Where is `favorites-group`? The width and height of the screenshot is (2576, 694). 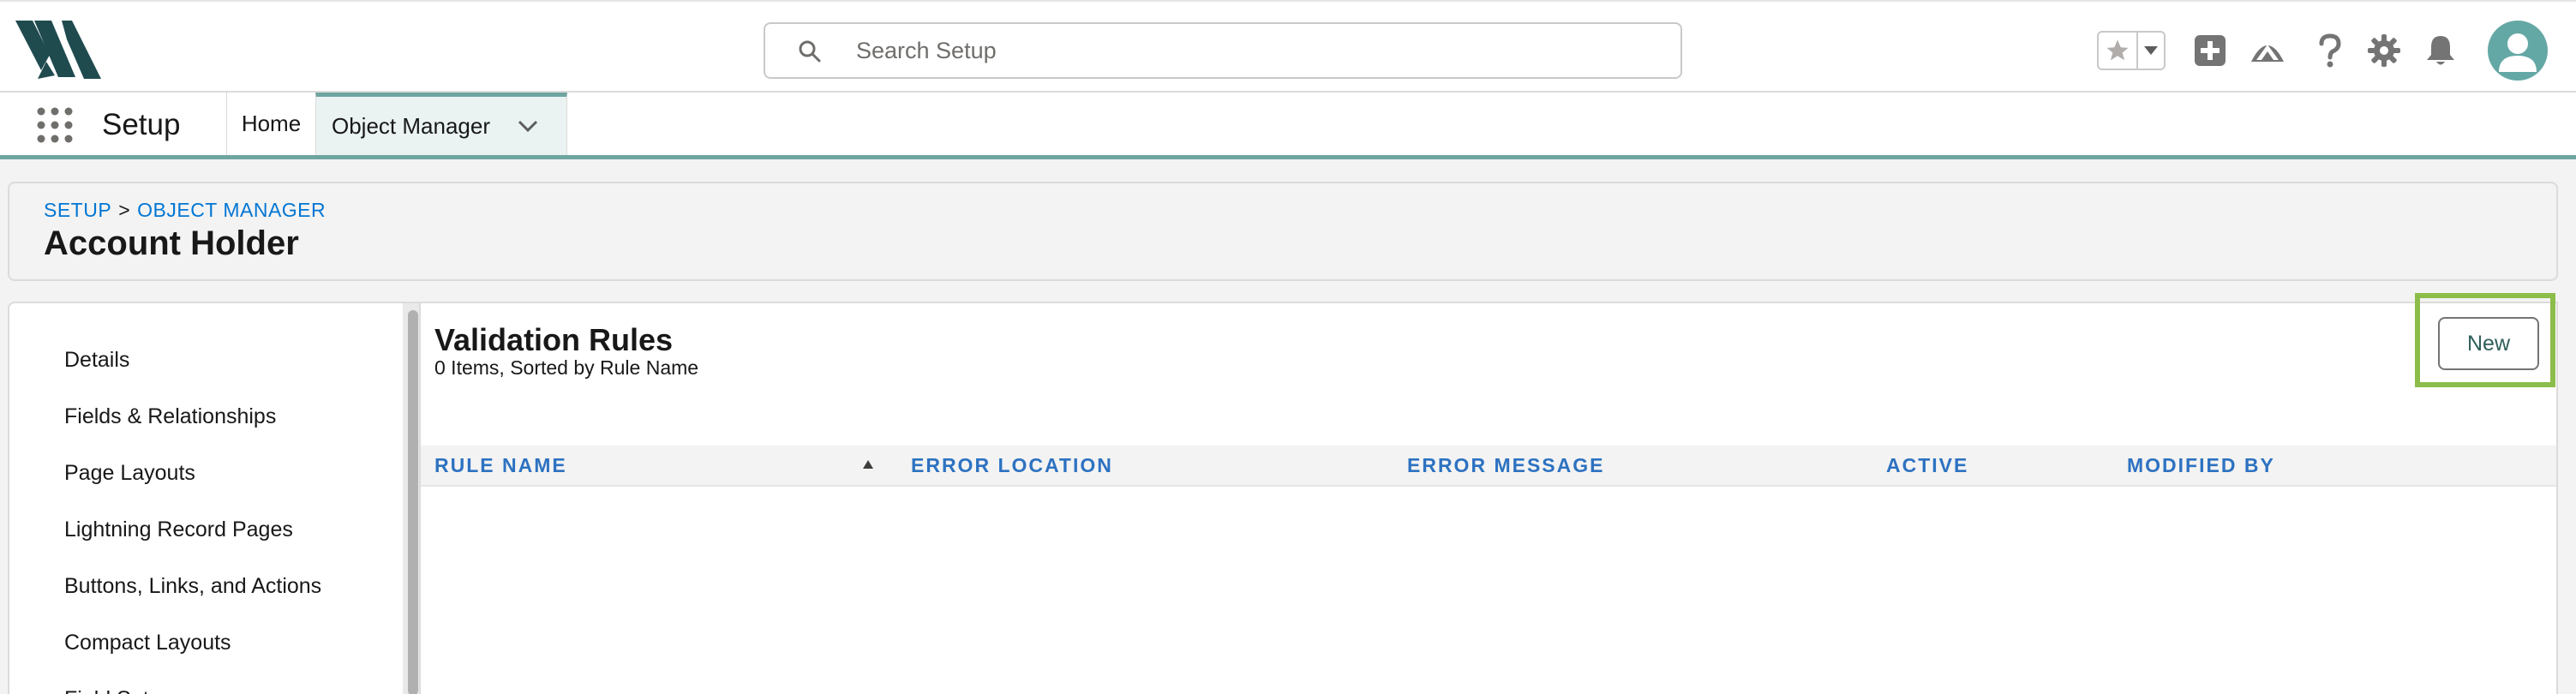 favorites-group is located at coordinates (2131, 51).